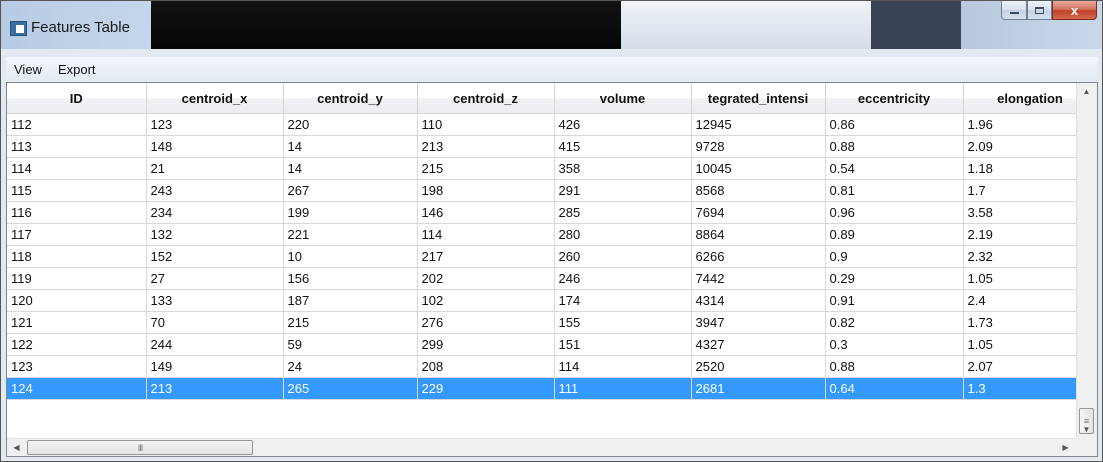 The width and height of the screenshot is (1103, 462). Describe the element at coordinates (1086, 260) in the screenshot. I see `vertical-scrollbar: ▲ ≡ ▼` at that location.